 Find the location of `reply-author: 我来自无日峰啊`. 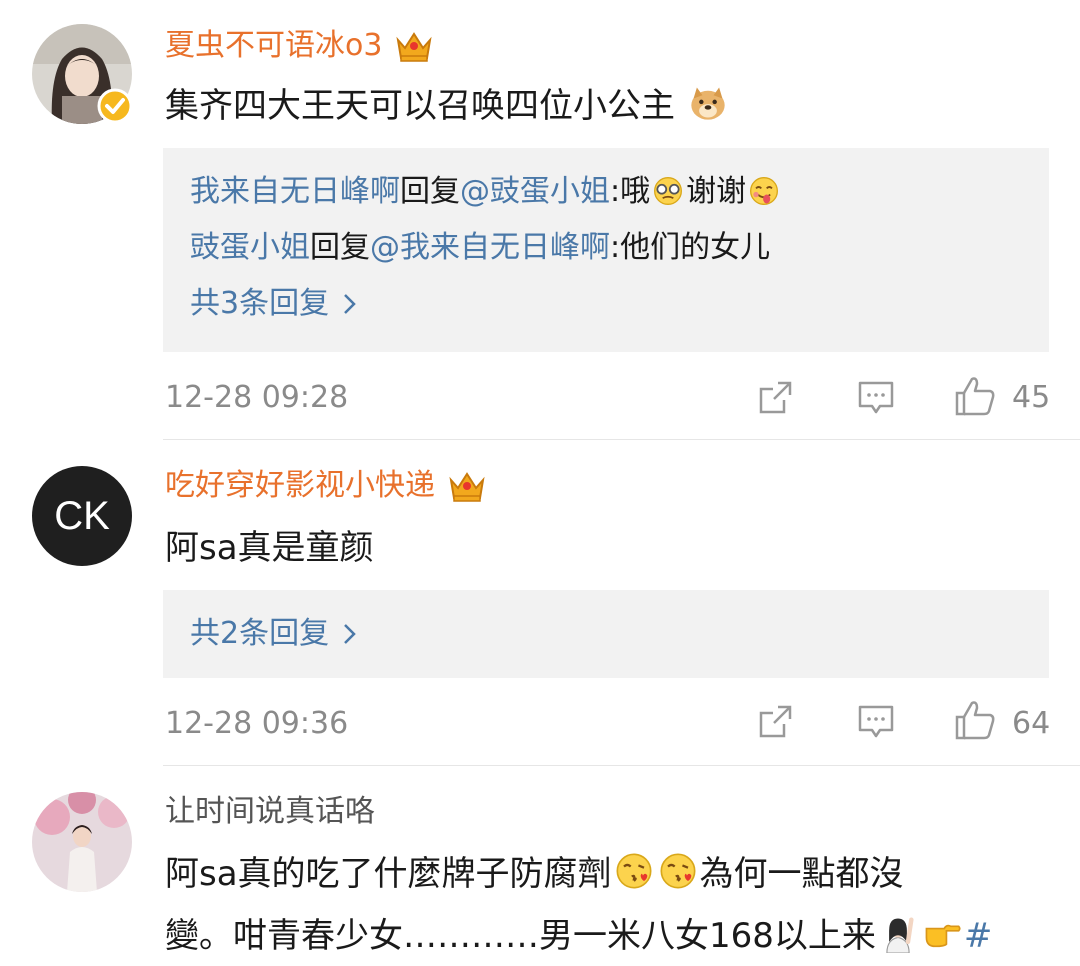

reply-author: 我来自无日峰啊 is located at coordinates (295, 191).